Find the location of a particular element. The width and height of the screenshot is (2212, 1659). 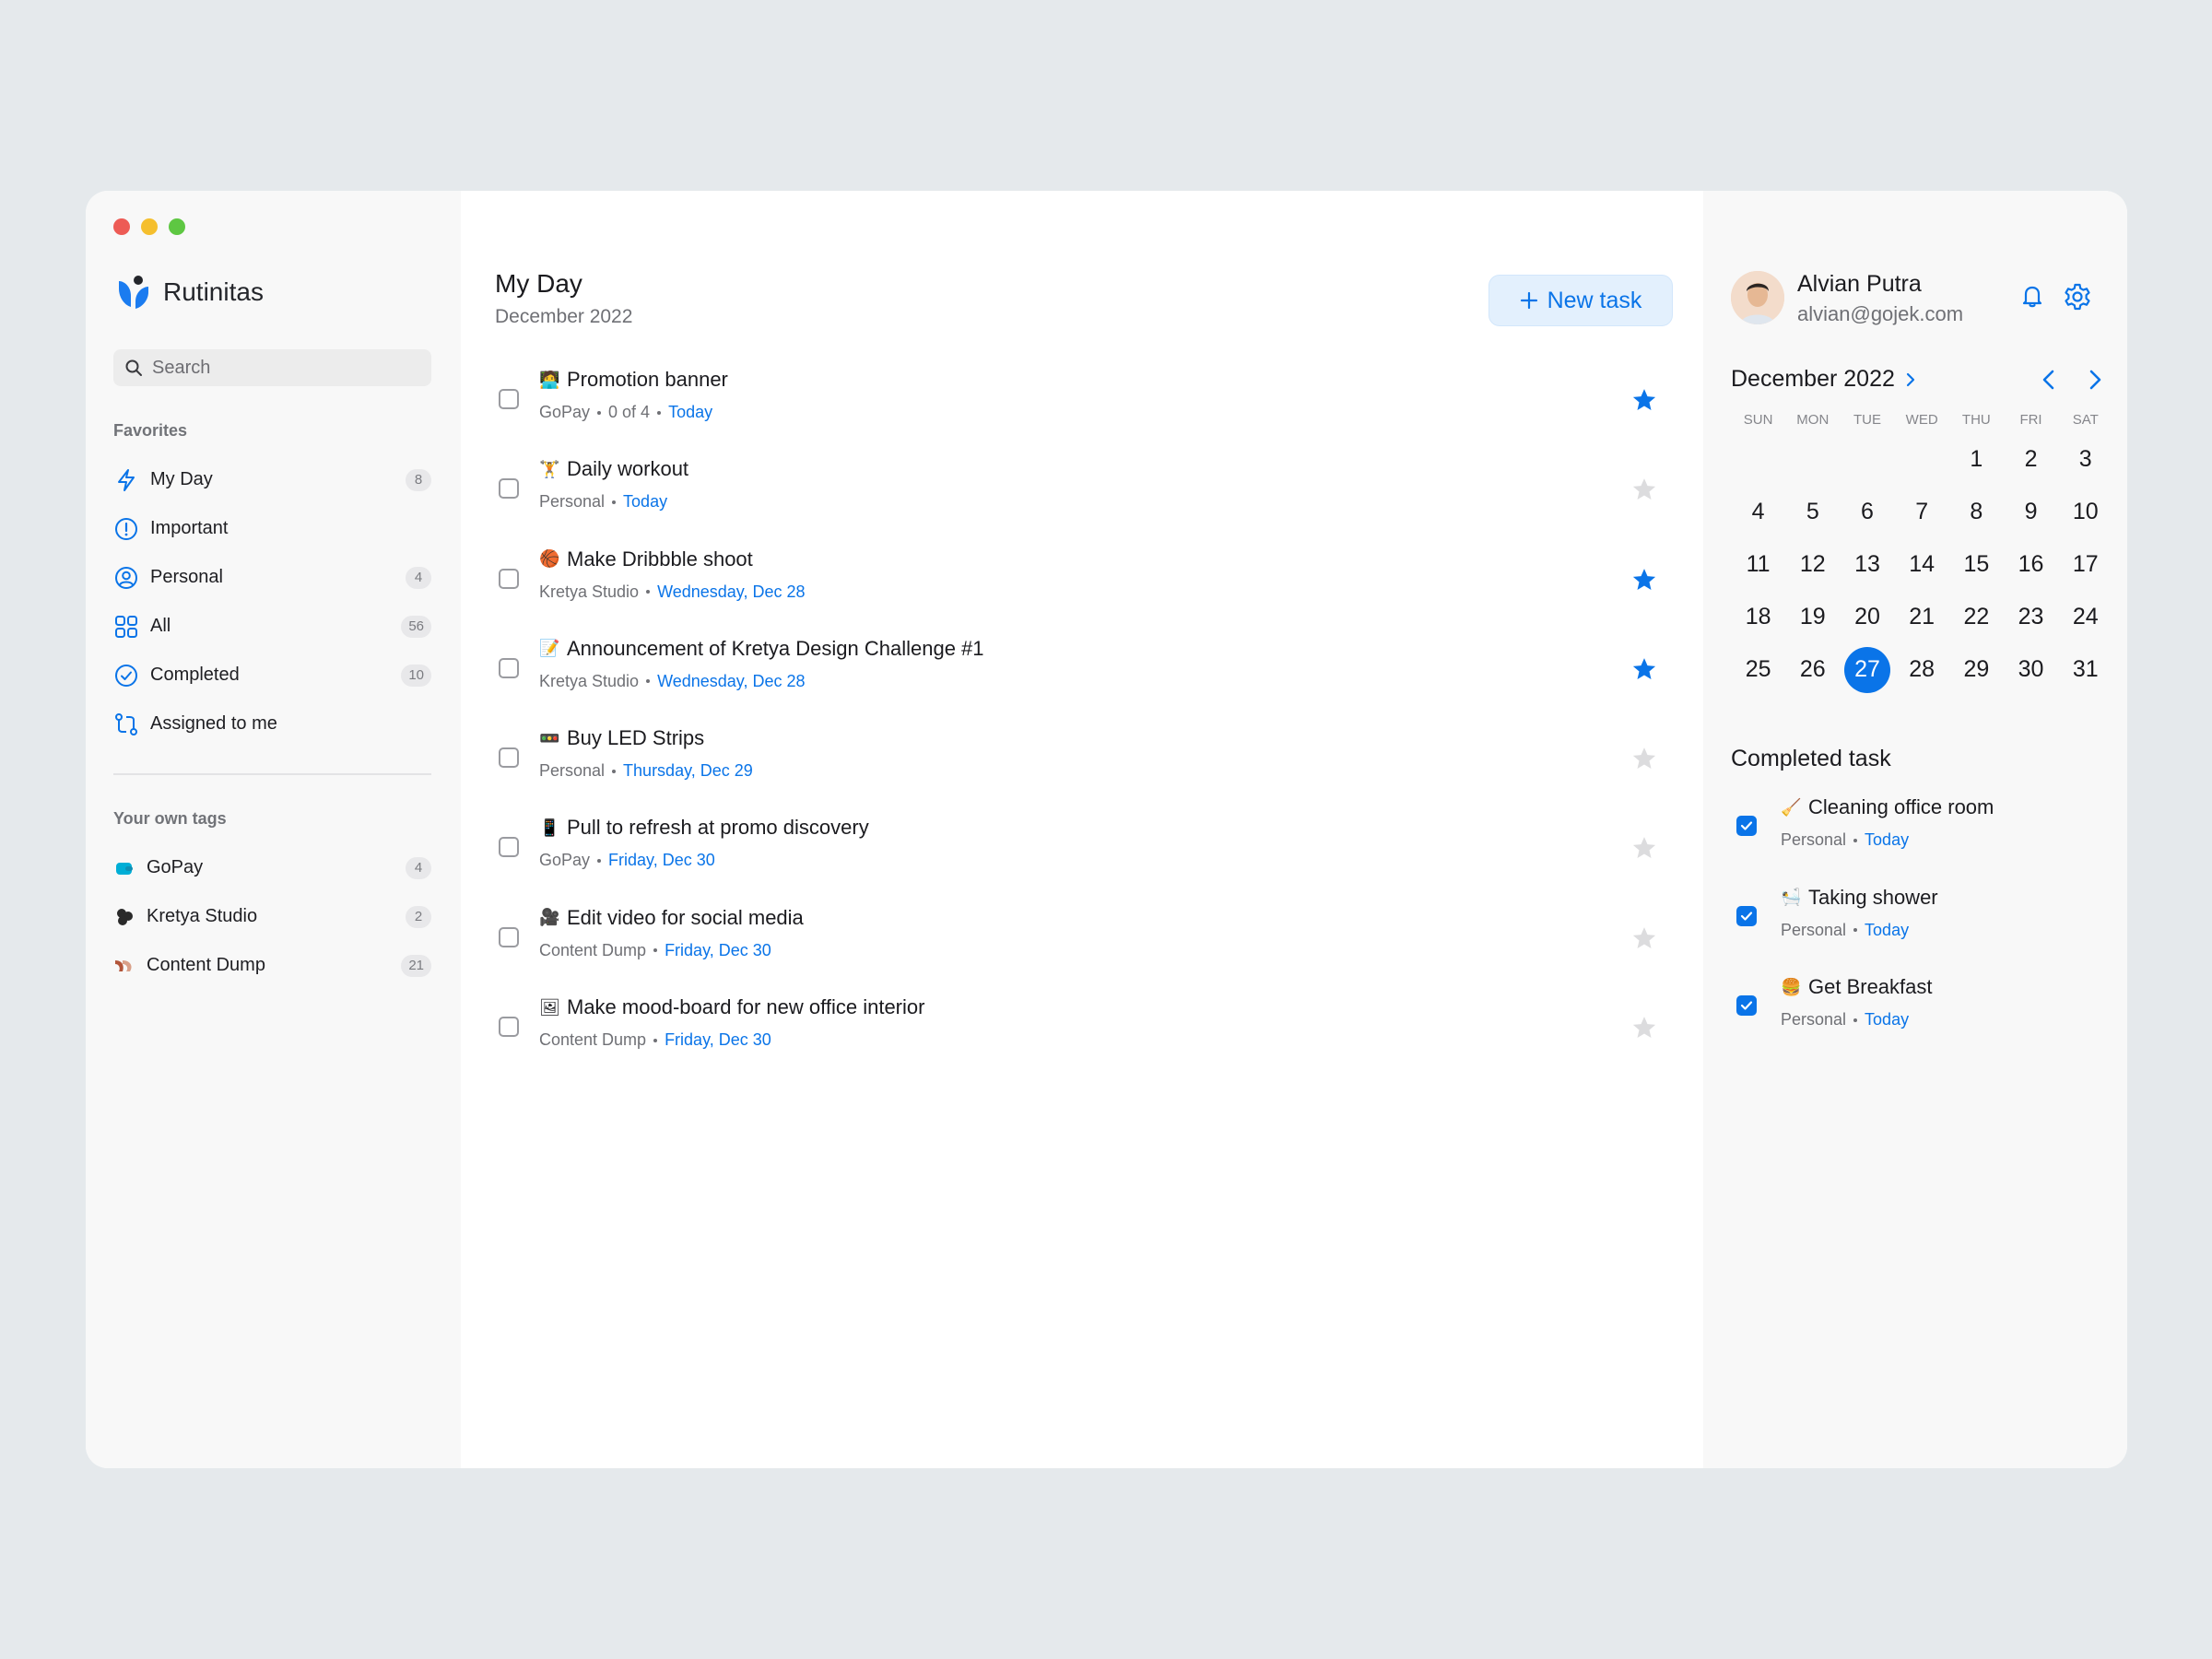

calendar-day: 5 is located at coordinates (1812, 512).